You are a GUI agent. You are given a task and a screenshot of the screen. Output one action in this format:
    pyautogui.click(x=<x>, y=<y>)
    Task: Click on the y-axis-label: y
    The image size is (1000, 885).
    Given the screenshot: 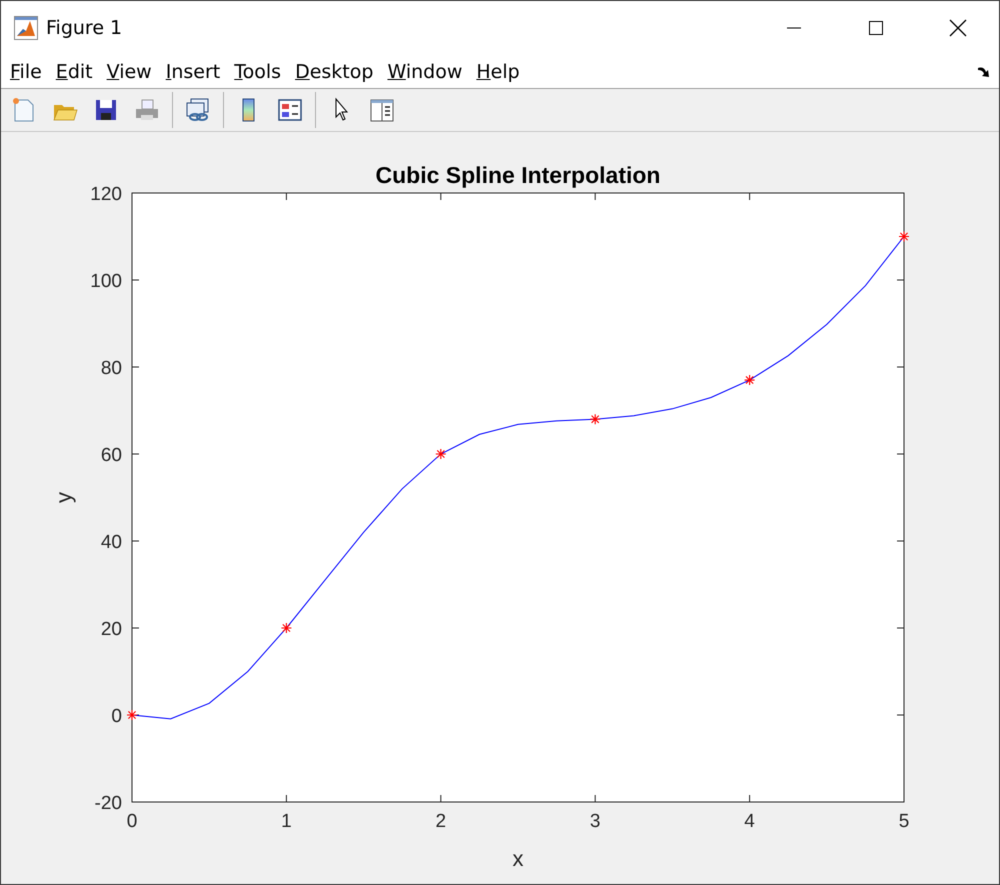 What is the action you would take?
    pyautogui.click(x=63, y=497)
    